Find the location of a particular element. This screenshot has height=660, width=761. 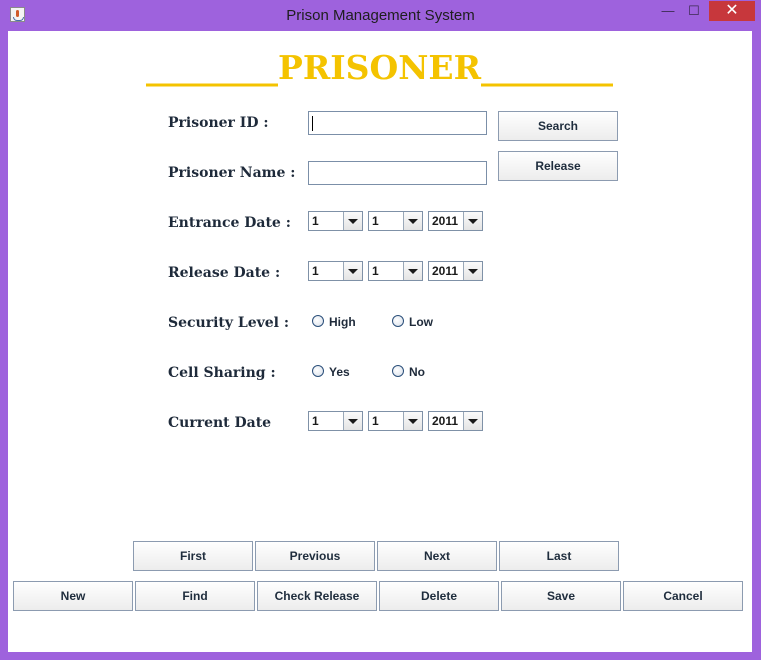

search-button: Search is located at coordinates (558, 126).